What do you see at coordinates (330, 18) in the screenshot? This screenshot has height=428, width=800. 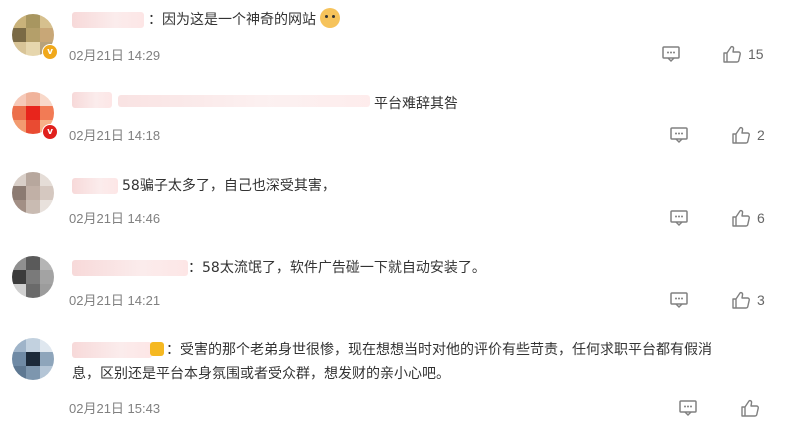 I see `doge-emoji-icon` at bounding box center [330, 18].